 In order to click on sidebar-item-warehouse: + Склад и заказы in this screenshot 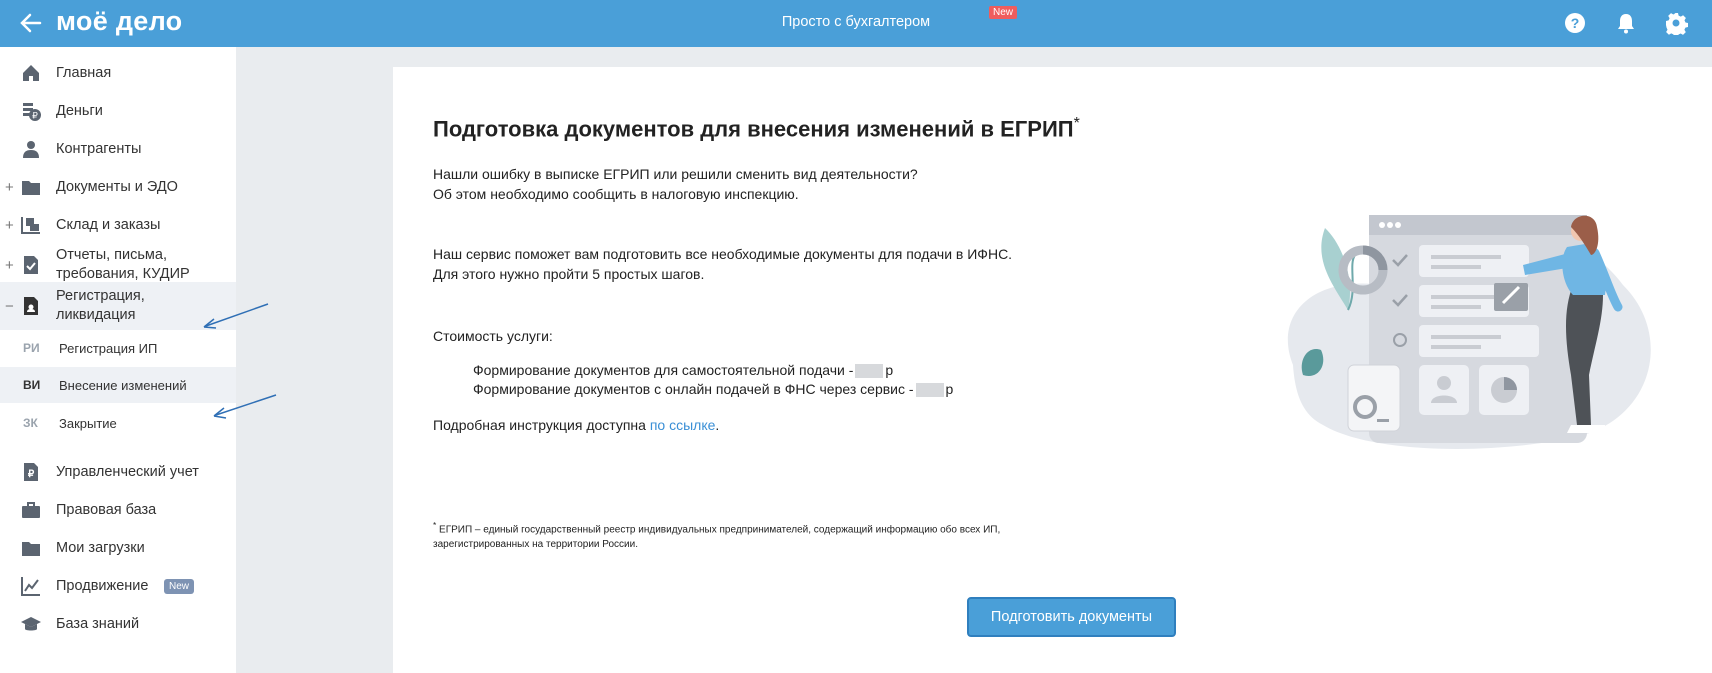, I will do `click(118, 225)`.